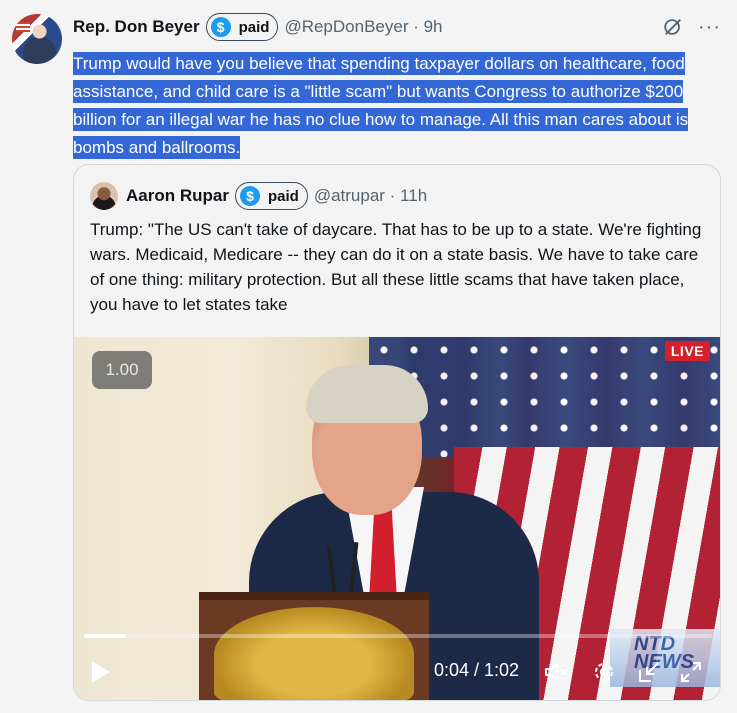 The image size is (737, 713). I want to click on video-controls: 0:04 / 1:02, so click(397, 672).